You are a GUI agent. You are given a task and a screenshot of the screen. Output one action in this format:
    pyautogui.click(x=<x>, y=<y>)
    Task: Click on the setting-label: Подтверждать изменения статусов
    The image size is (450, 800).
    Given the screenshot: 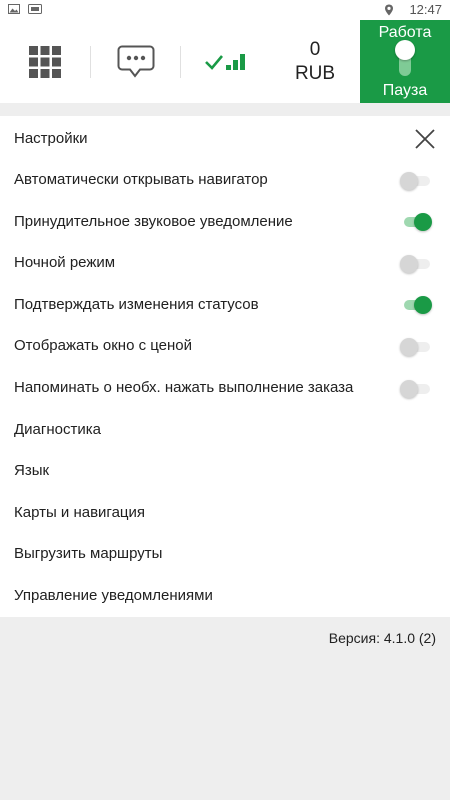 What is the action you would take?
    pyautogui.click(x=136, y=304)
    